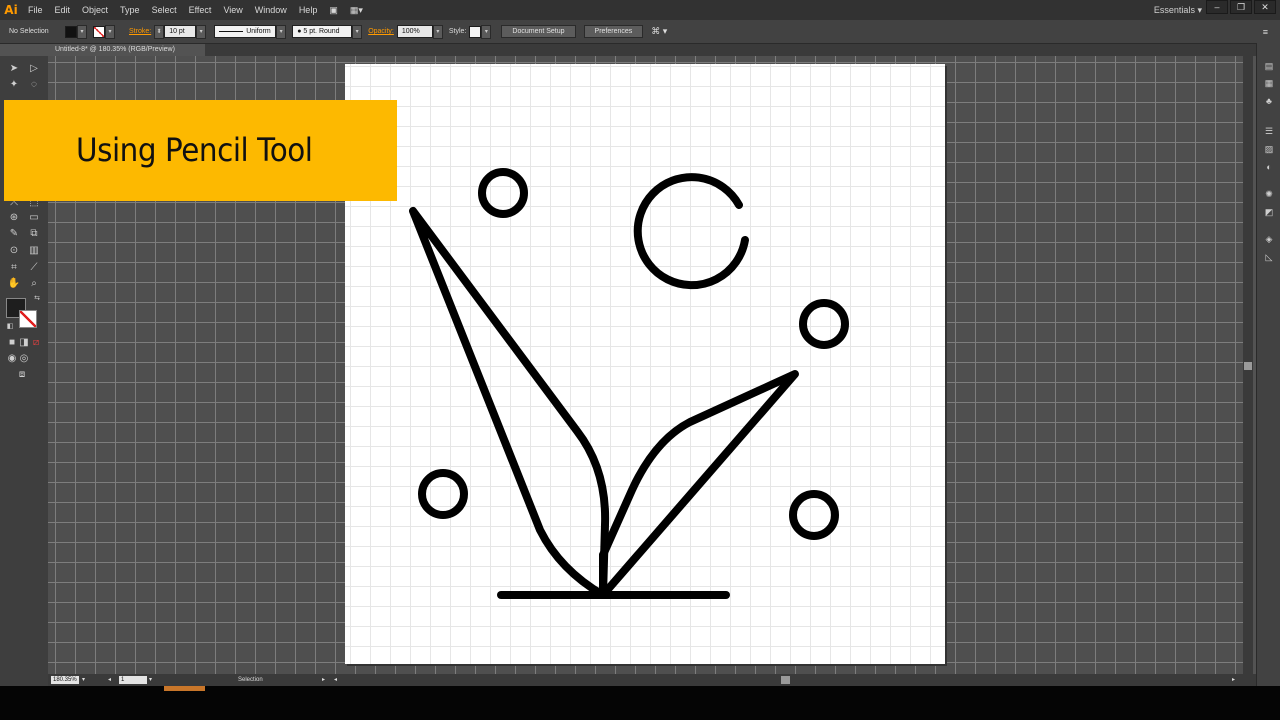 This screenshot has height=720, width=1280. I want to click on status-menu-icon: ▸, so click(323, 680).